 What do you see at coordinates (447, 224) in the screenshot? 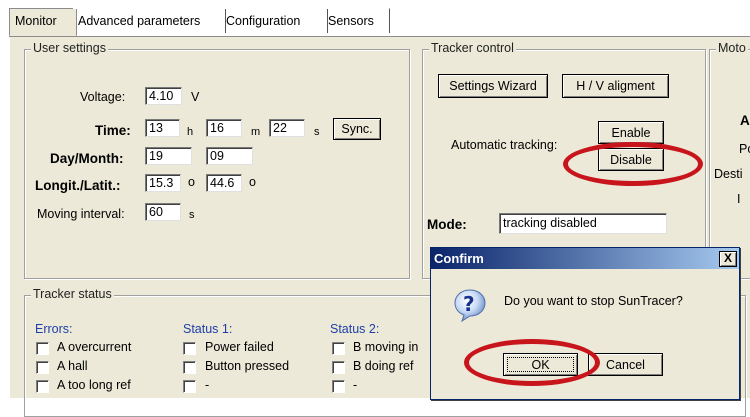
I see `mode-label: Mode:` at bounding box center [447, 224].